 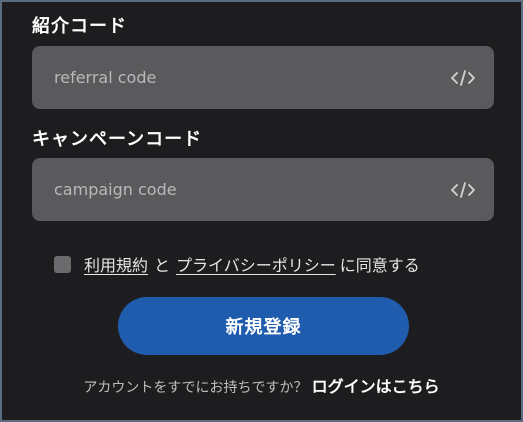 What do you see at coordinates (162, 265) in the screenshot?
I see `agreement-and-text: と` at bounding box center [162, 265].